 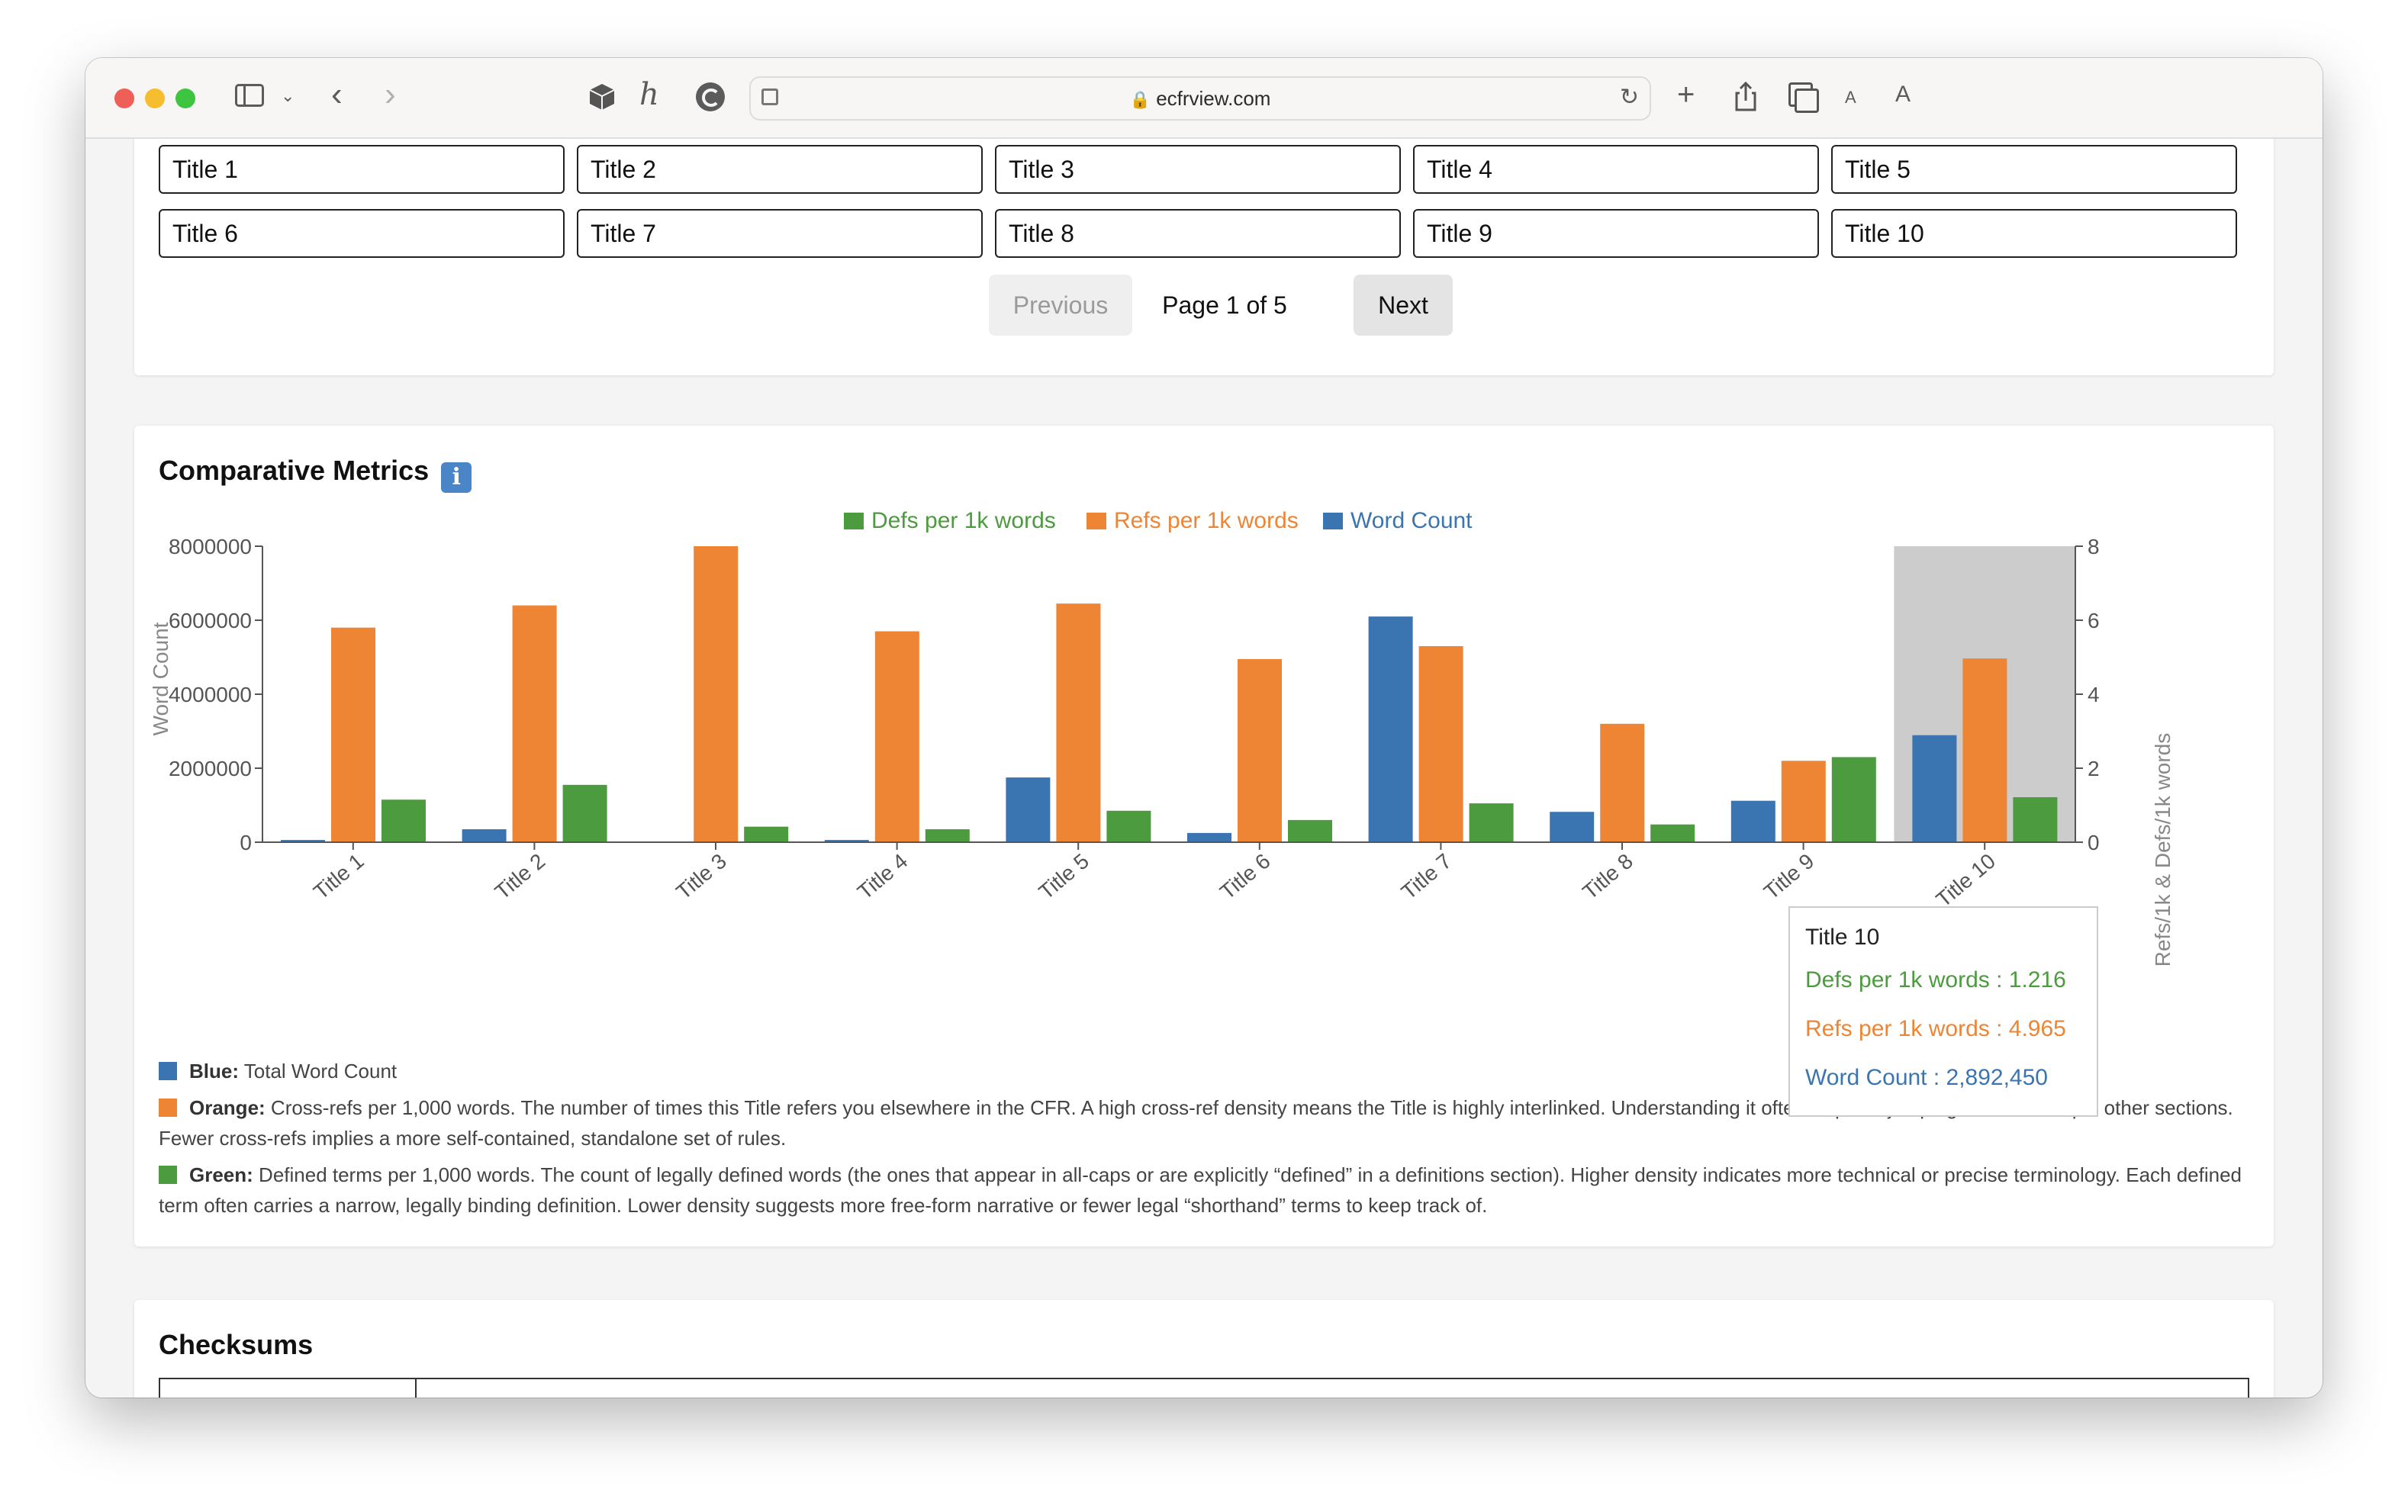 What do you see at coordinates (155, 98) in the screenshot?
I see `minimize-window-button` at bounding box center [155, 98].